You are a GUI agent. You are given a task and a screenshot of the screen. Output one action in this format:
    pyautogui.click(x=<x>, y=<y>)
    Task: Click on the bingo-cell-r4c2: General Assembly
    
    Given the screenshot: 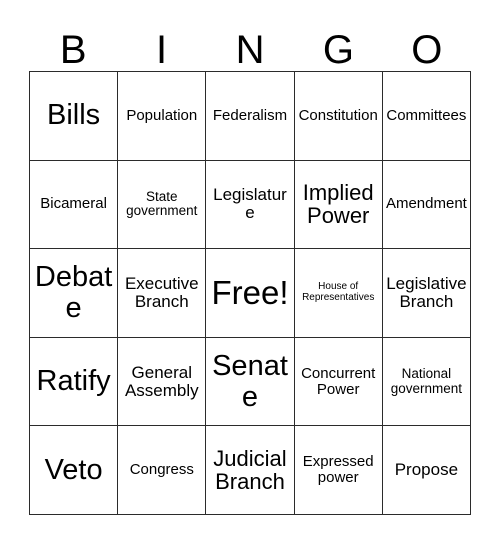 What is the action you would take?
    pyautogui.click(x=162, y=382)
    